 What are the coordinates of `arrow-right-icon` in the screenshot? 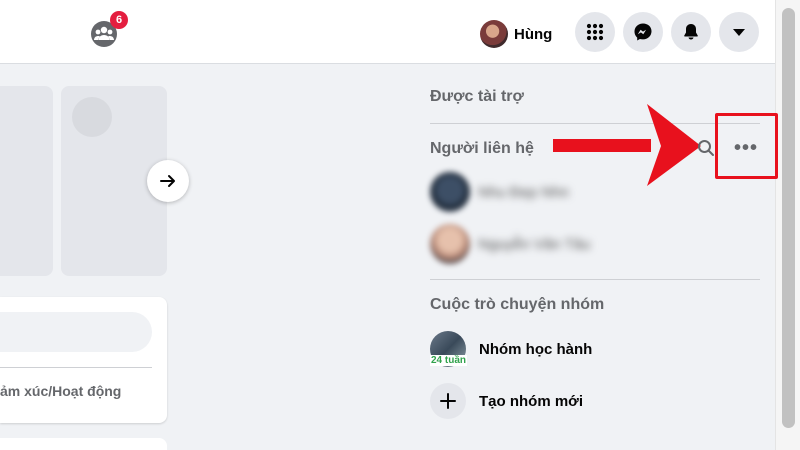 It's located at (167, 181).